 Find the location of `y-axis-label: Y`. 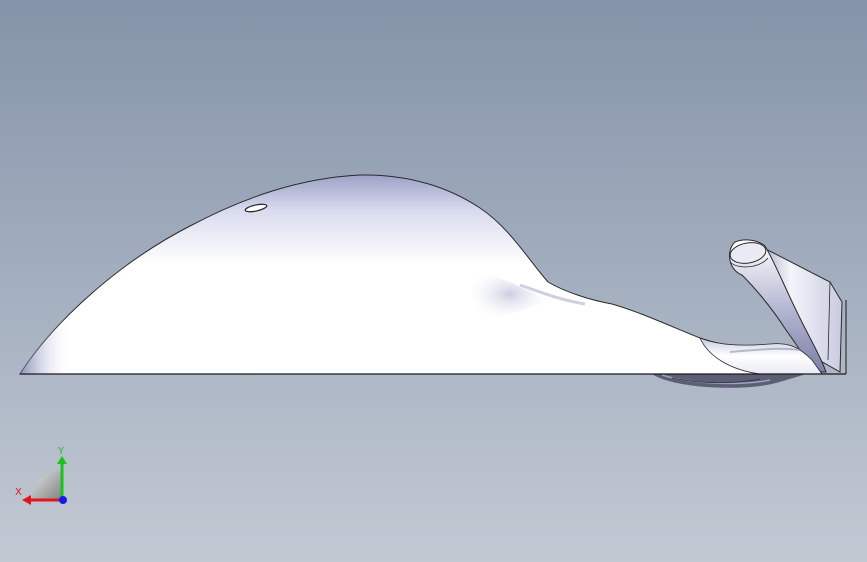

y-axis-label: Y is located at coordinates (61, 451).